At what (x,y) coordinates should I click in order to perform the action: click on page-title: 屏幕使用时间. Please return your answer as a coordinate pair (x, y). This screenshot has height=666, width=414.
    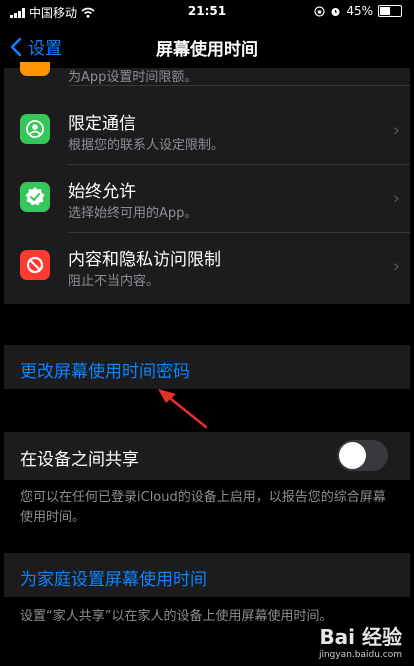
    Looking at the image, I should click on (207, 50).